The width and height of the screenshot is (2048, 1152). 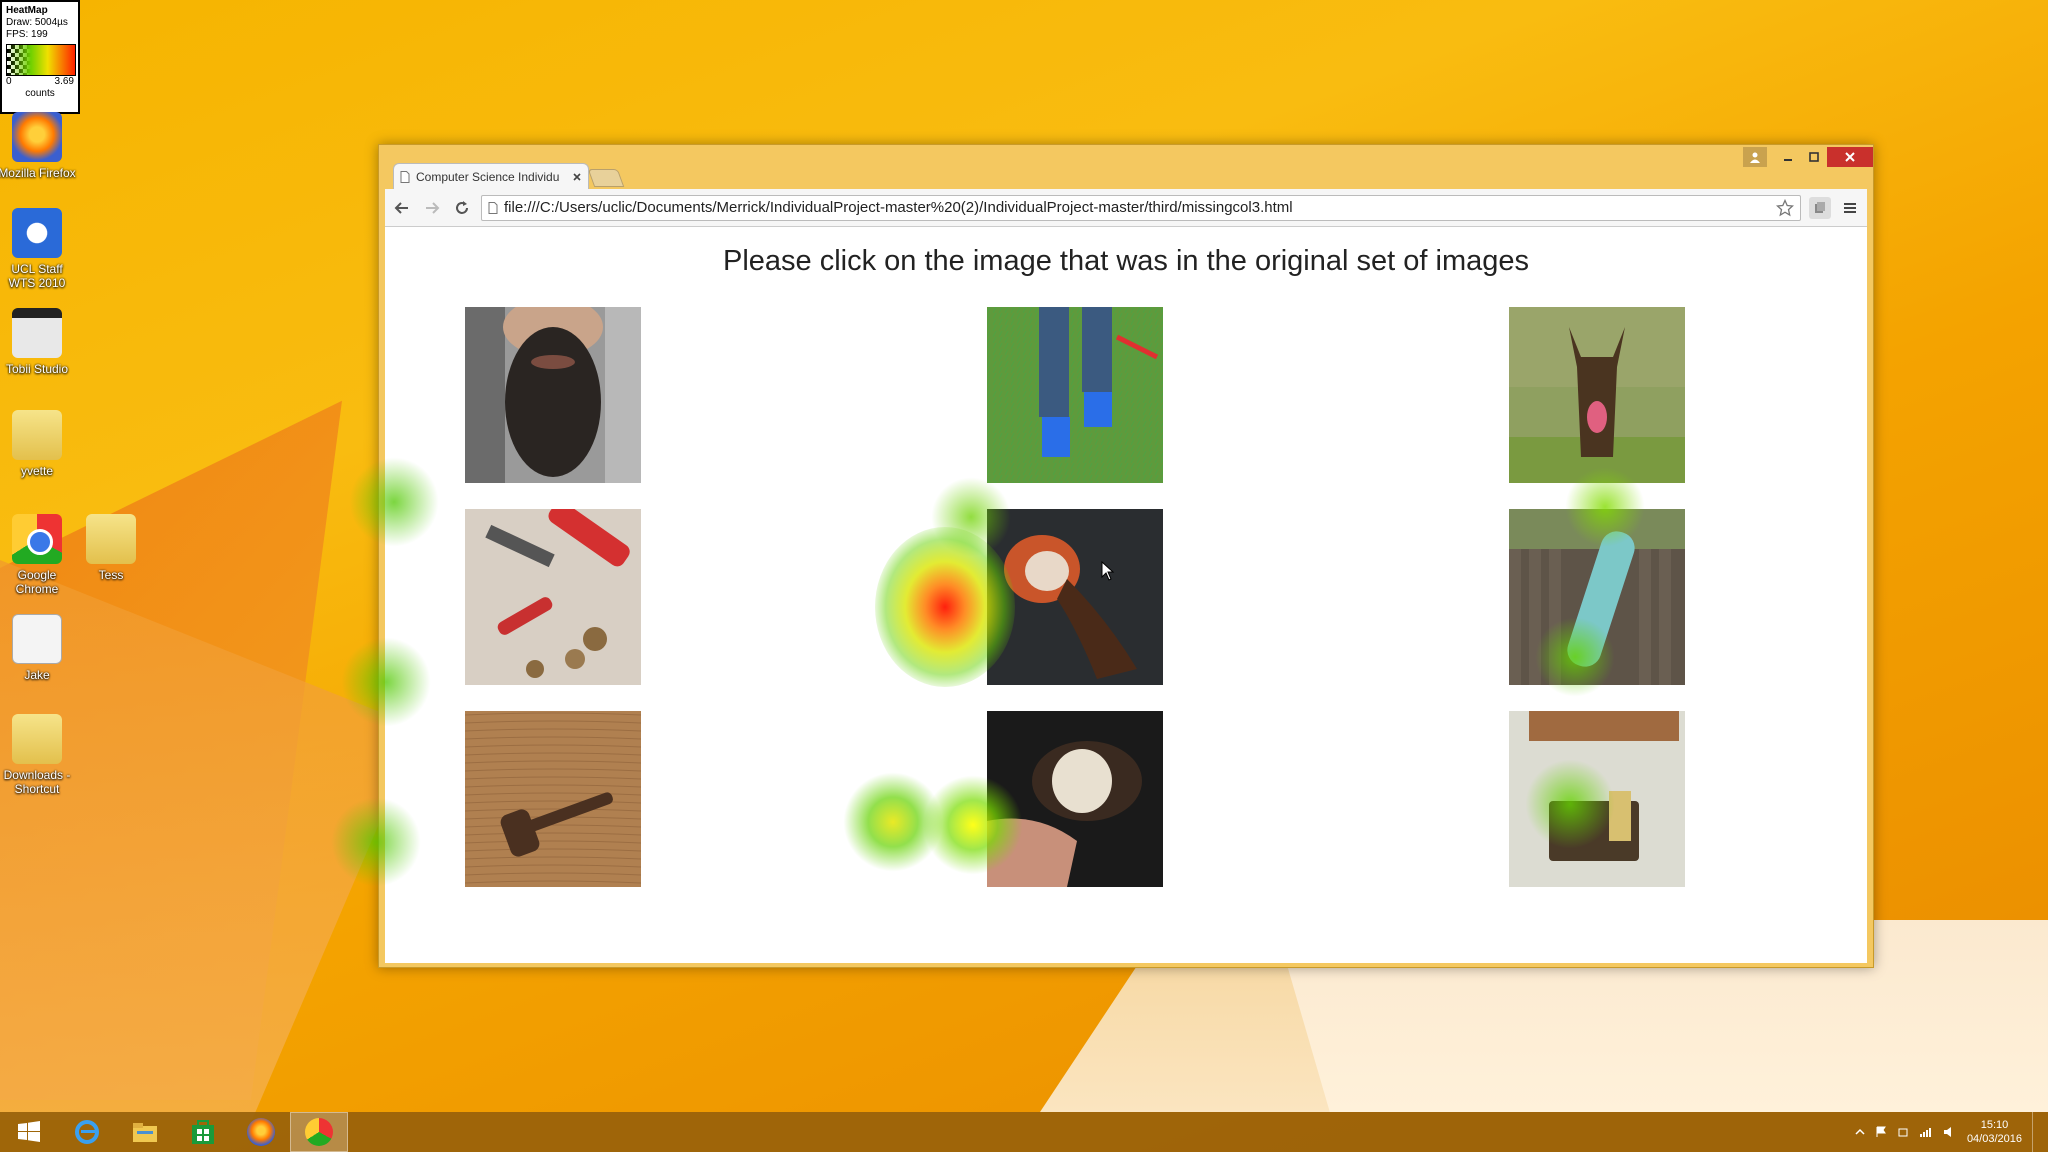 I want to click on heatmap-min: 0, so click(x=9, y=81).